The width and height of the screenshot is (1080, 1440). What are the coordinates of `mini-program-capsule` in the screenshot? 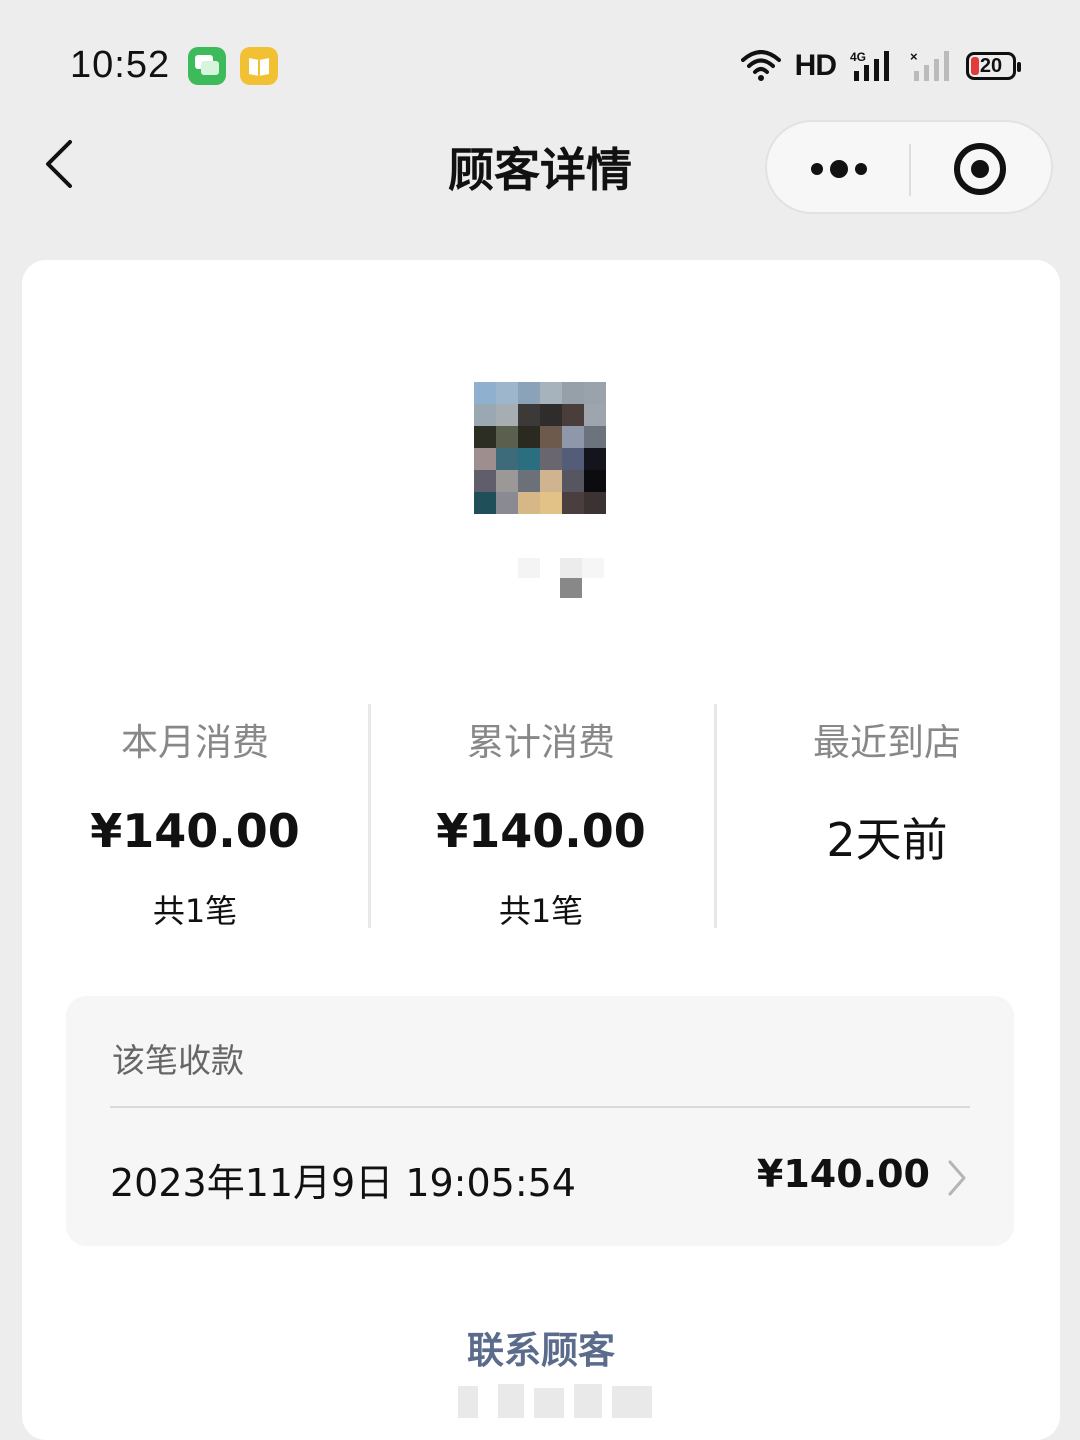 It's located at (909, 167).